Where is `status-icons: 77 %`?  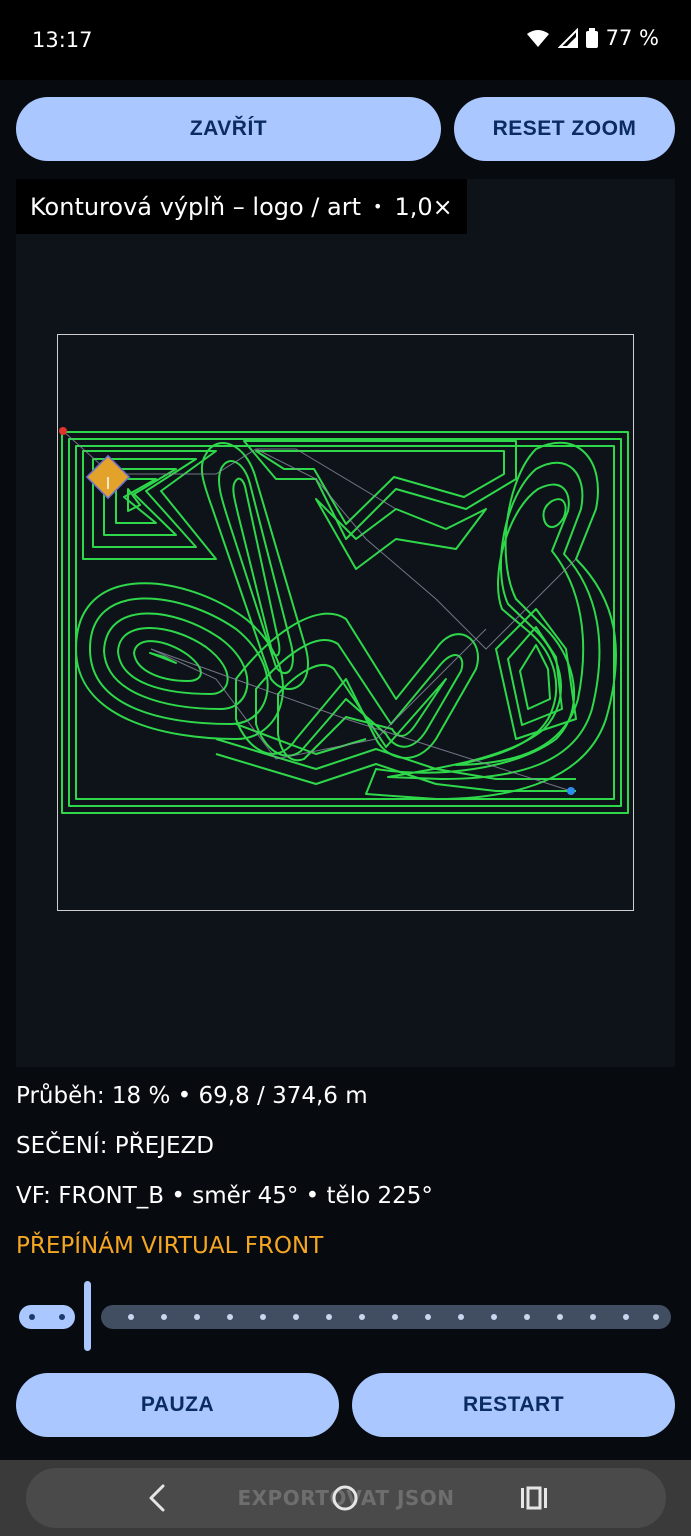
status-icons: 77 % is located at coordinates (592, 38).